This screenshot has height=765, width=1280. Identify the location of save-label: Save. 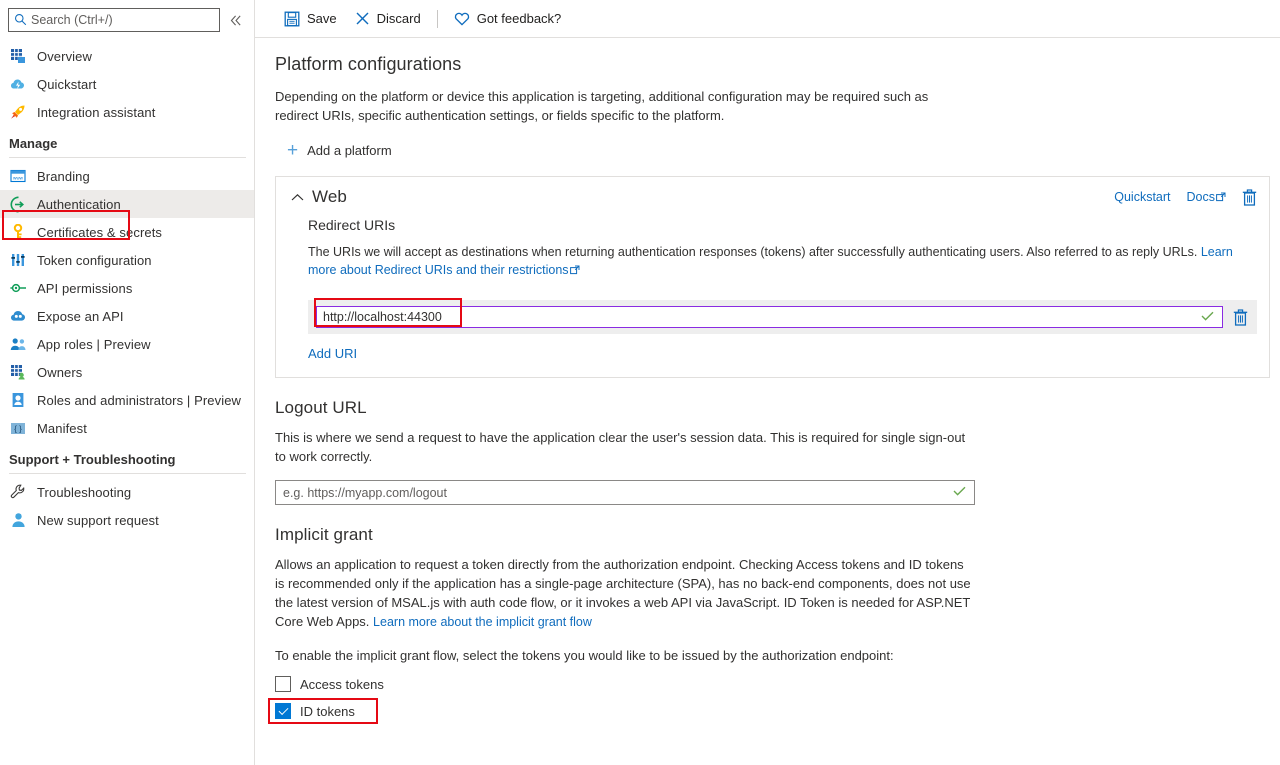
(322, 18).